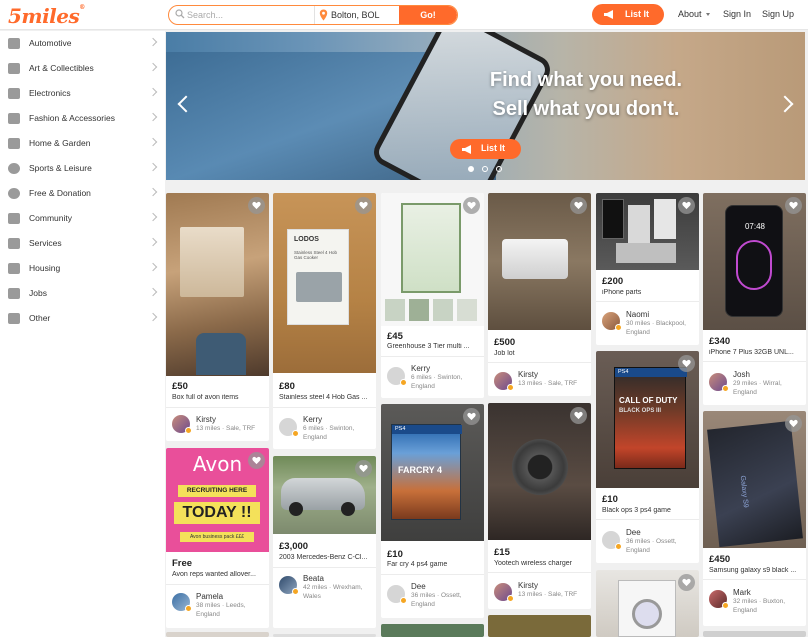  Describe the element at coordinates (209, 596) in the screenshot. I see `seller-name: Pamela` at that location.